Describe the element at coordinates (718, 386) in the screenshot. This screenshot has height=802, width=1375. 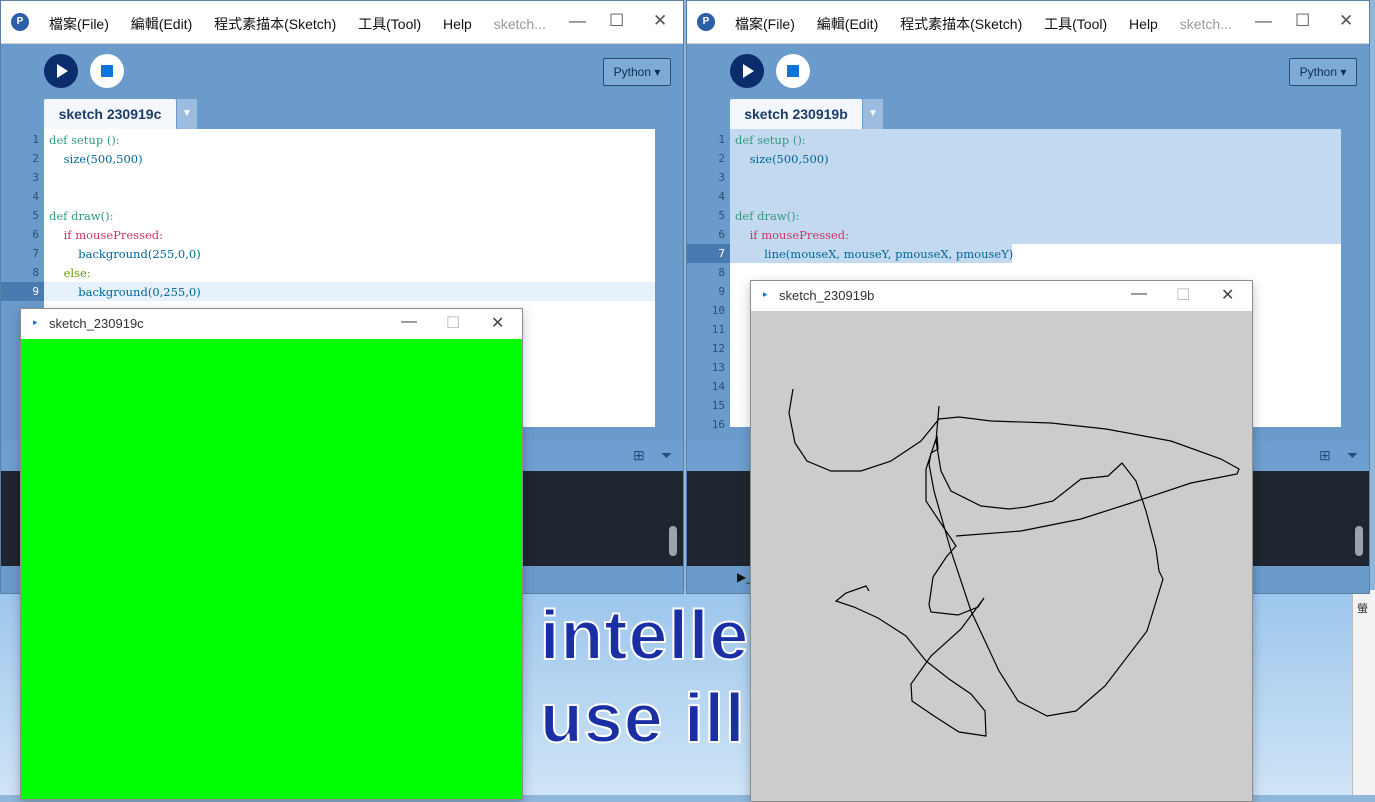
I see `line-number: 14` at that location.